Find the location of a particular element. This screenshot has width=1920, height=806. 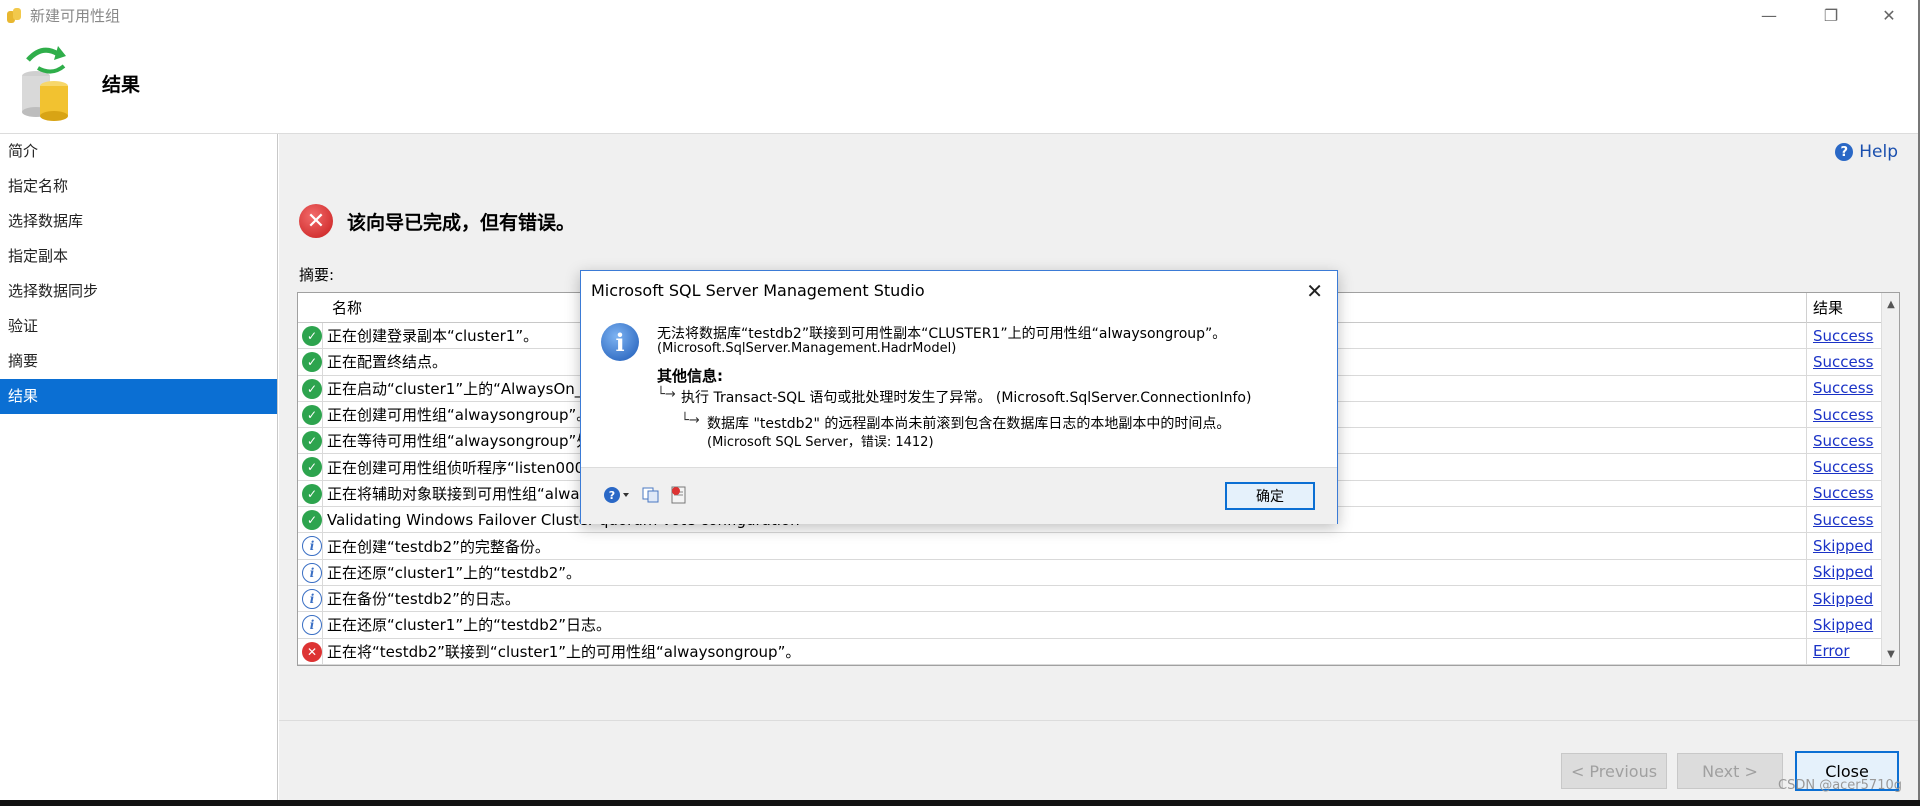

technical-details-icon is located at coordinates (679, 495).